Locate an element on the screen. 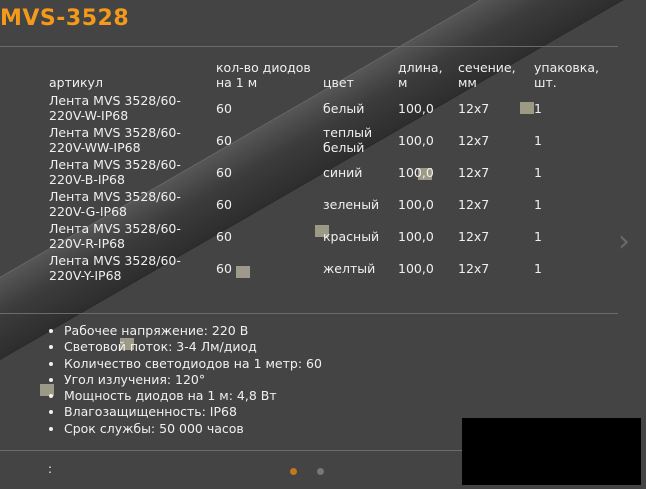 This screenshot has width=646, height=489. column-header-article: артикул is located at coordinates (76, 82).